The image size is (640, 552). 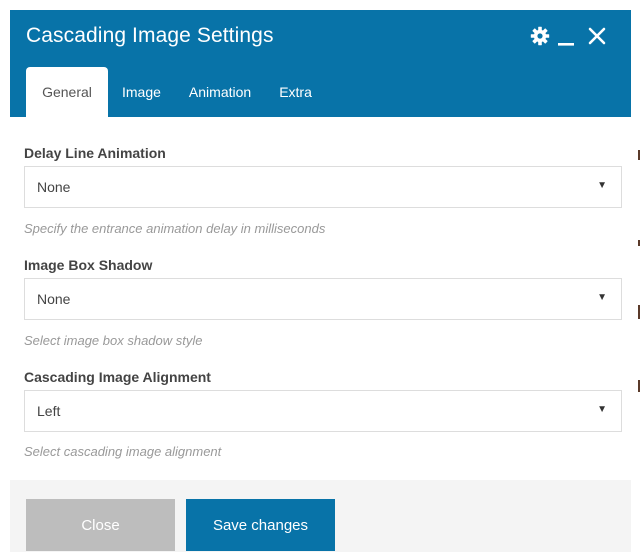 I want to click on dialog-title: Cascading Image Settings, so click(x=150, y=35).